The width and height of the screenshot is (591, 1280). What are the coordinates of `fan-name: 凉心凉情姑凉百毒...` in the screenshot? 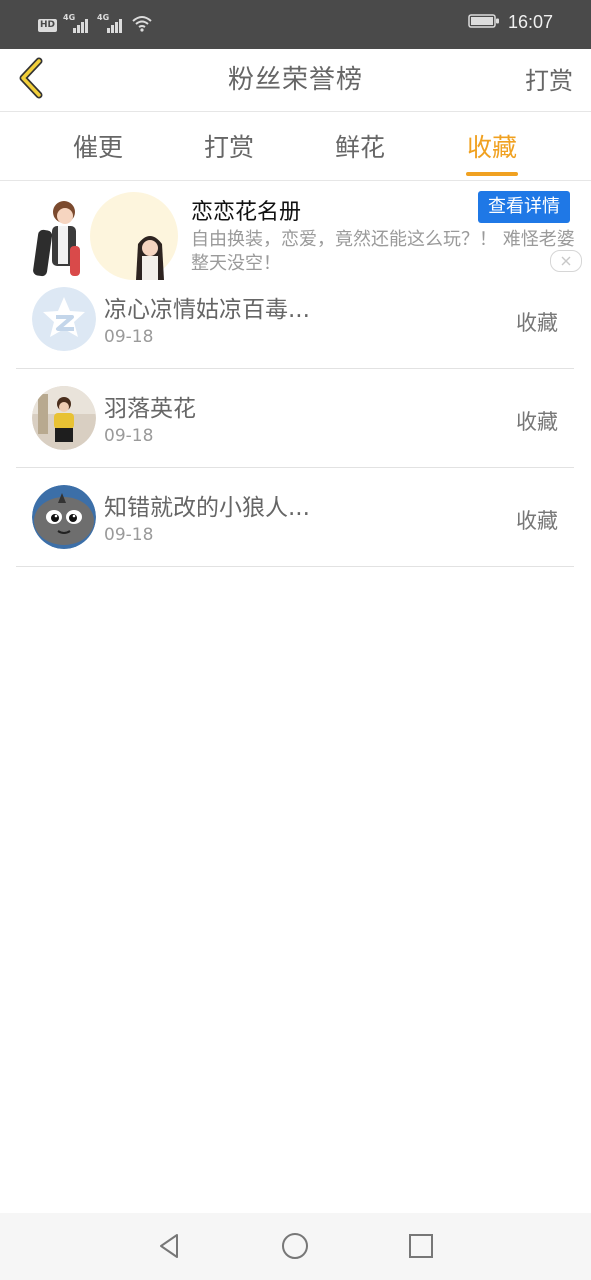 It's located at (207, 310).